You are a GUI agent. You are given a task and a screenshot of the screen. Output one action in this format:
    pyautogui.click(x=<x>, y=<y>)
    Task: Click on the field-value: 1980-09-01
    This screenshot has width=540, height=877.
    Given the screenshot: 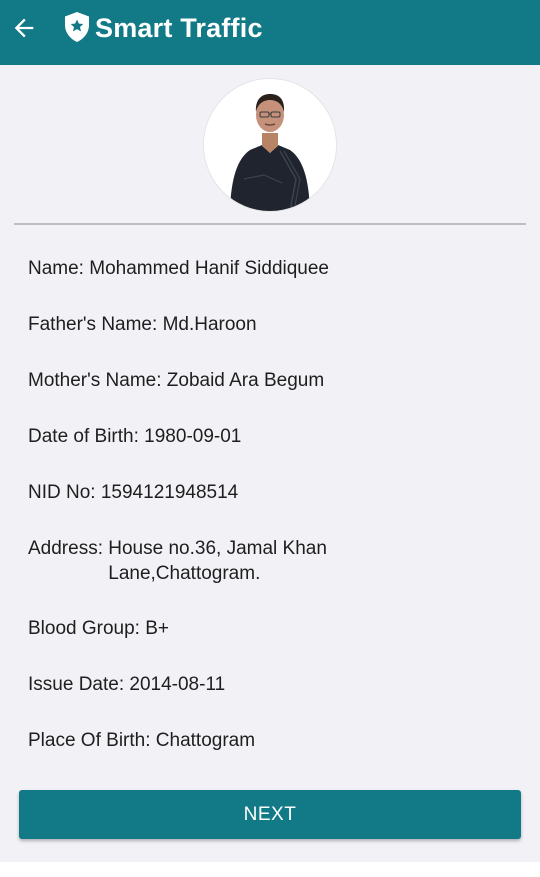 What is the action you would take?
    pyautogui.click(x=193, y=436)
    